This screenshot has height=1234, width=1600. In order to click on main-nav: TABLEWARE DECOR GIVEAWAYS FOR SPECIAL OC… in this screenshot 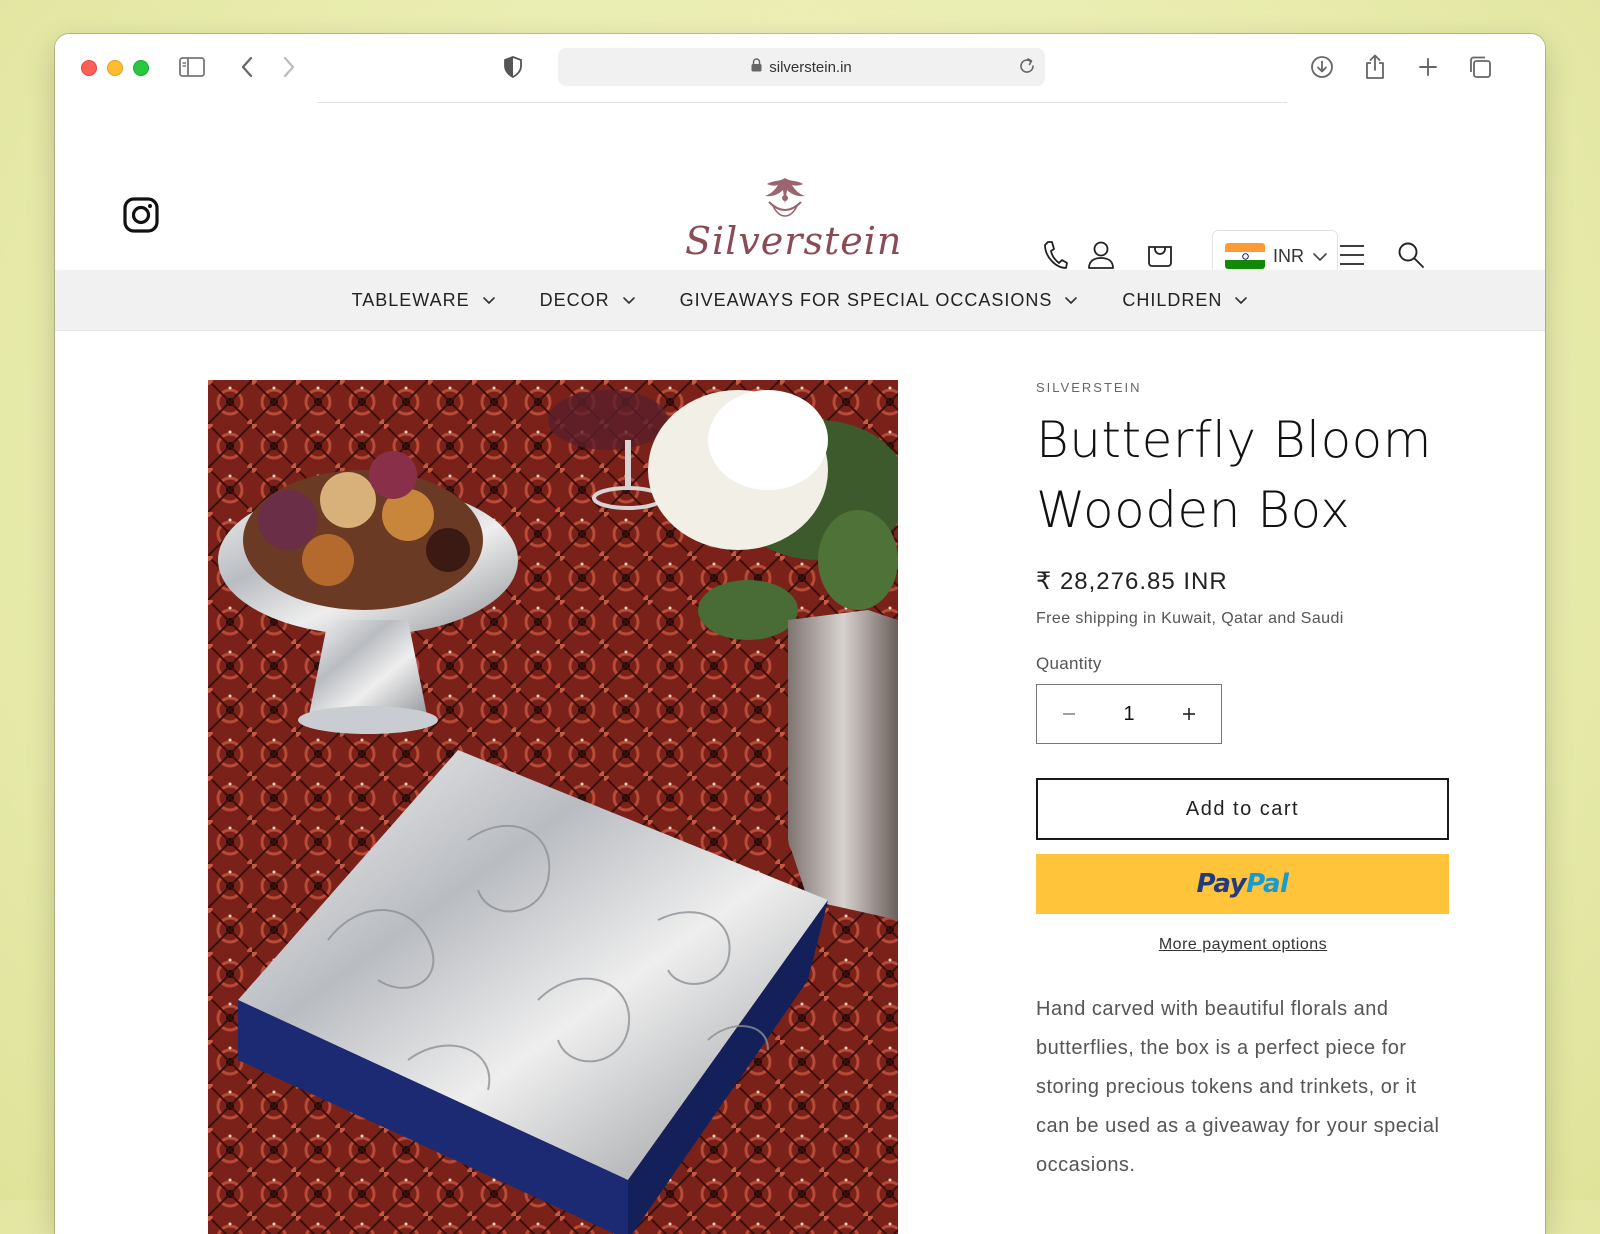, I will do `click(800, 300)`.